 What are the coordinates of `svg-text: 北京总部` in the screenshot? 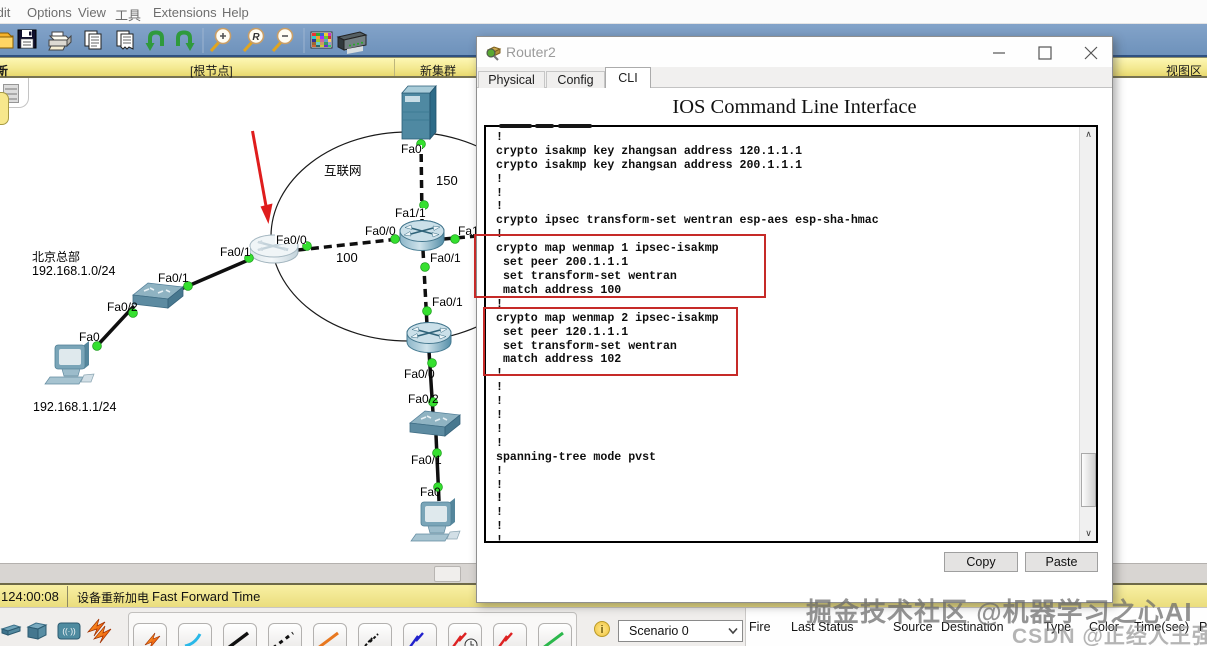 It's located at (56, 256).